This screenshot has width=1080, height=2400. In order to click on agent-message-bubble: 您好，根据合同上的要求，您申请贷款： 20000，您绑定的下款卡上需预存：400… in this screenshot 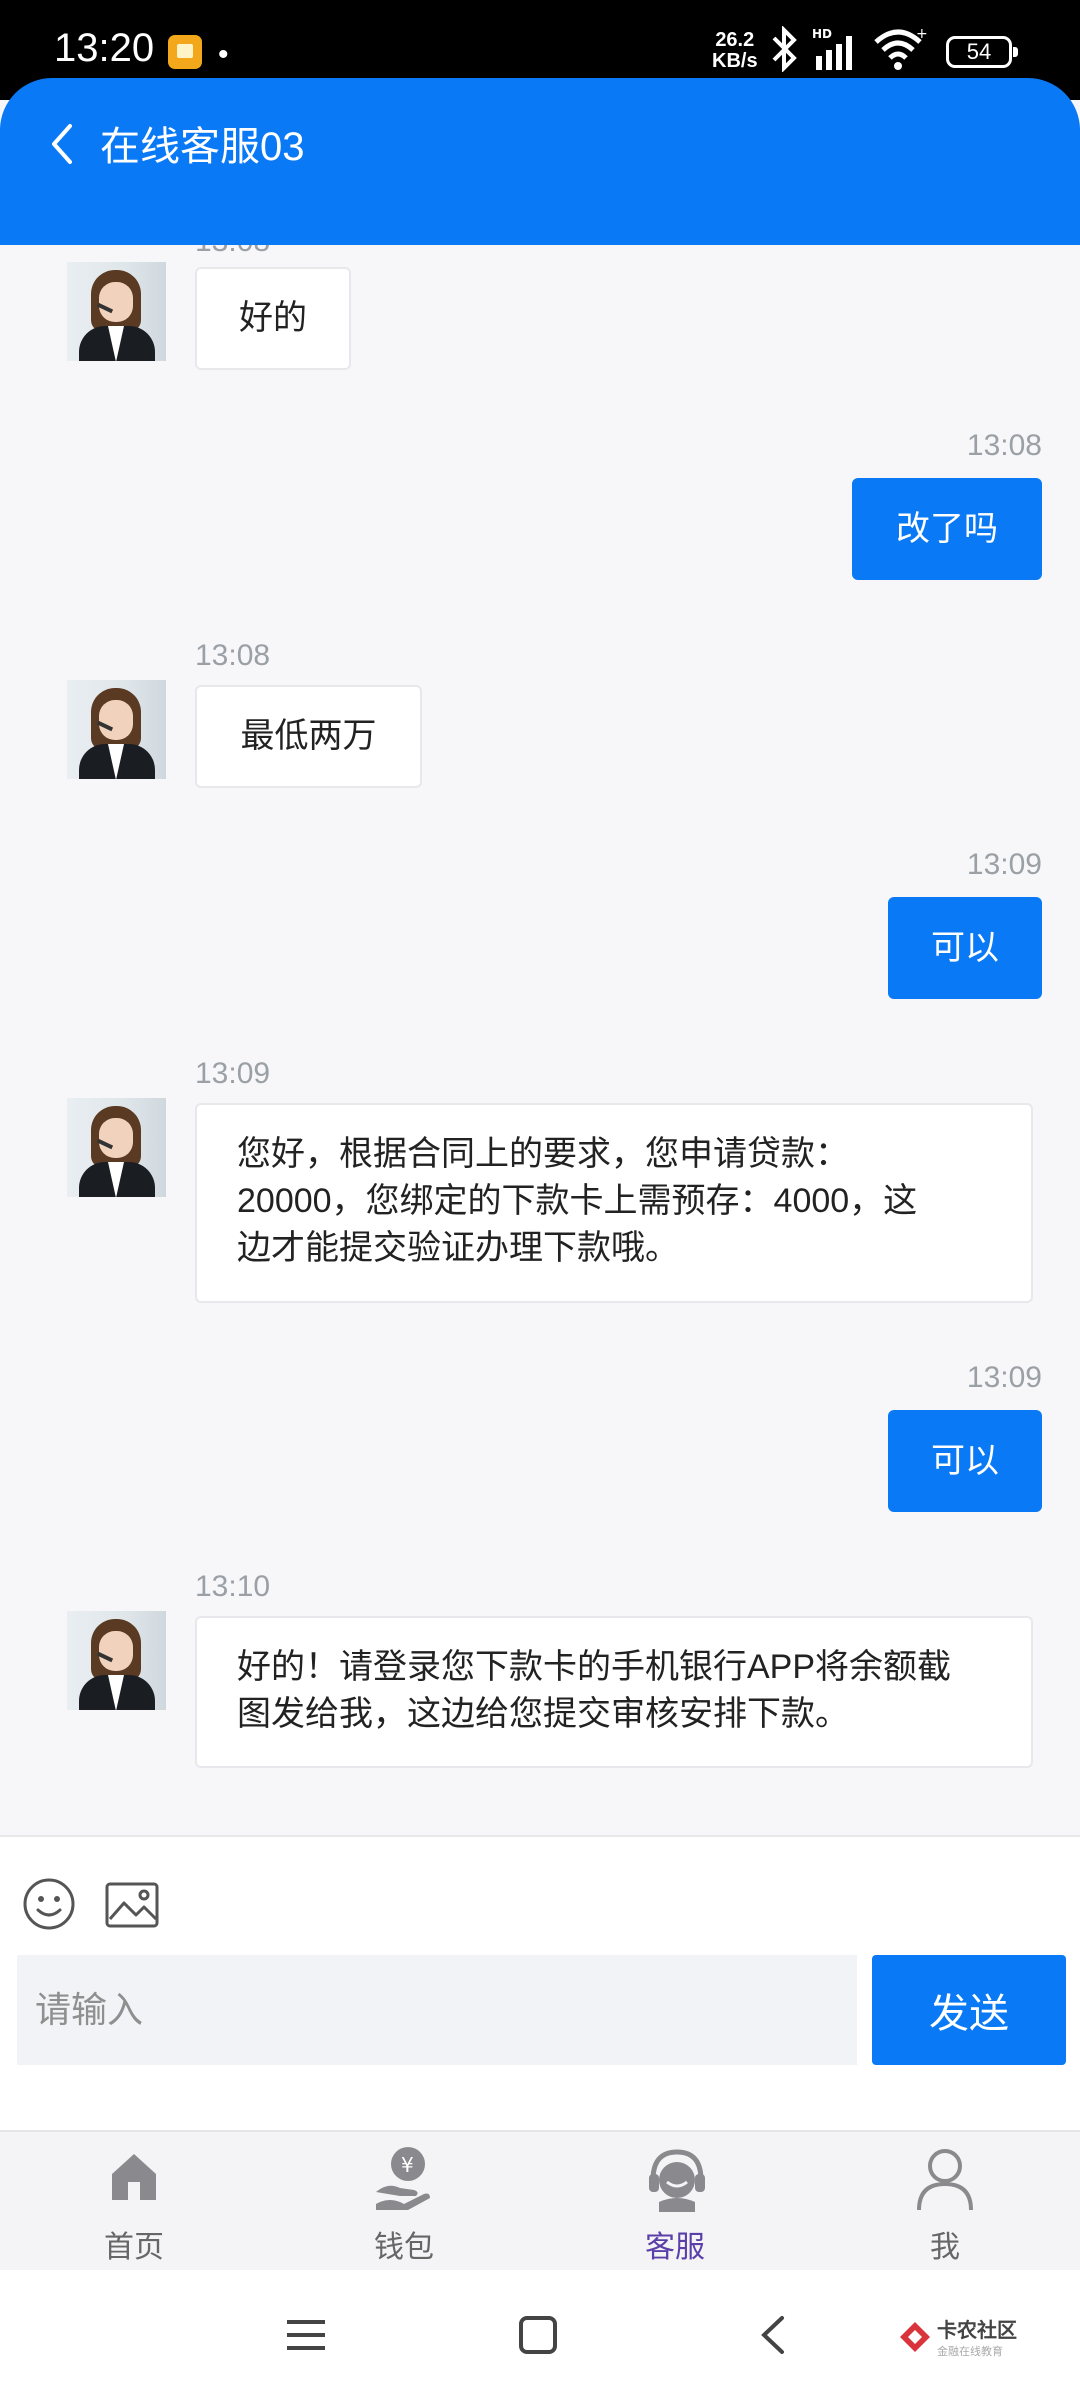, I will do `click(614, 1203)`.